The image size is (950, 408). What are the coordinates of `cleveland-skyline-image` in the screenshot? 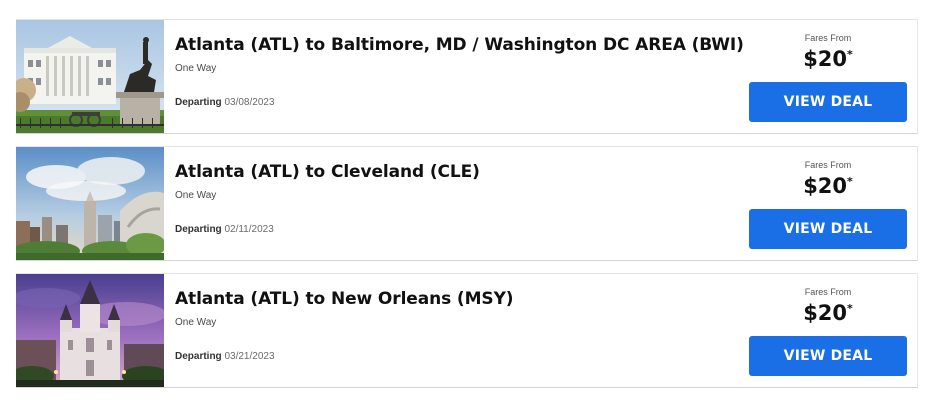 It's located at (90, 203).